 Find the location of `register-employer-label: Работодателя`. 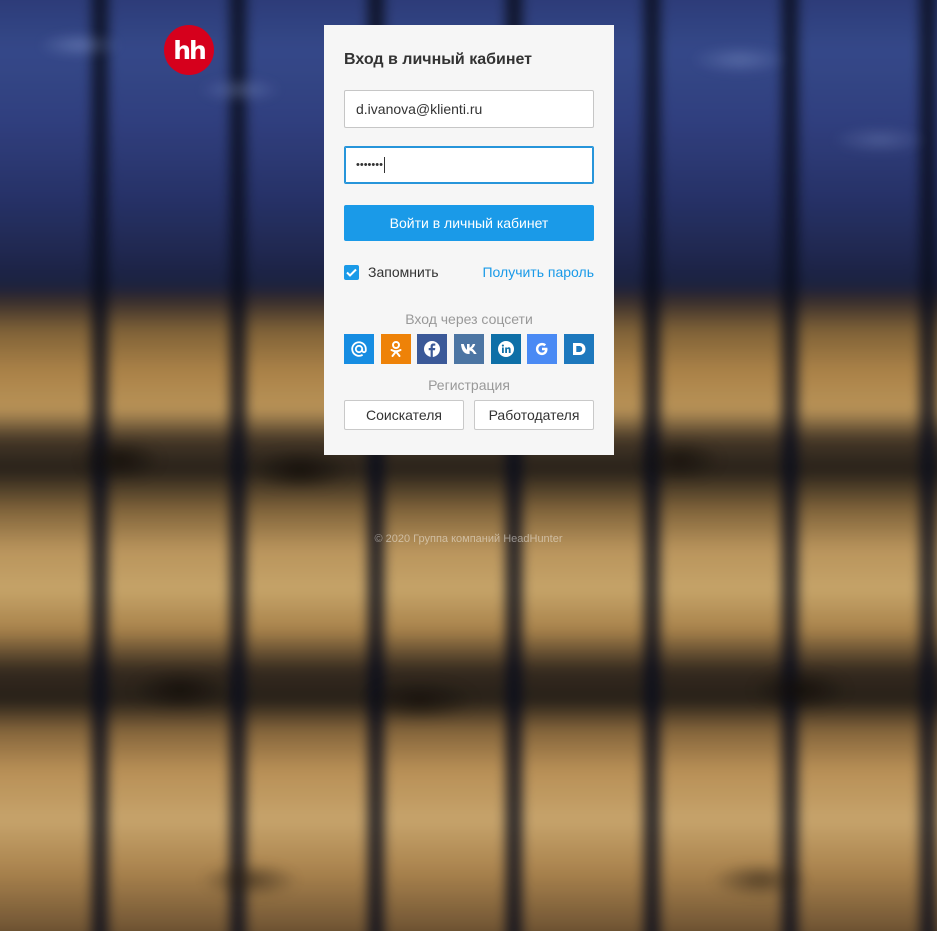

register-employer-label: Работодателя is located at coordinates (534, 415).